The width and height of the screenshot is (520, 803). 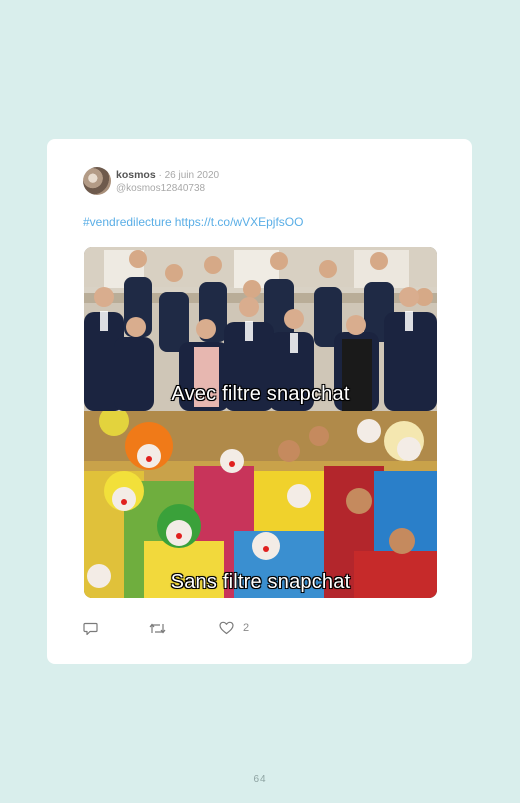 I want to click on tweet-text: #vendredilecture https://t.co/wVXEpjfsOO, so click(x=193, y=222).